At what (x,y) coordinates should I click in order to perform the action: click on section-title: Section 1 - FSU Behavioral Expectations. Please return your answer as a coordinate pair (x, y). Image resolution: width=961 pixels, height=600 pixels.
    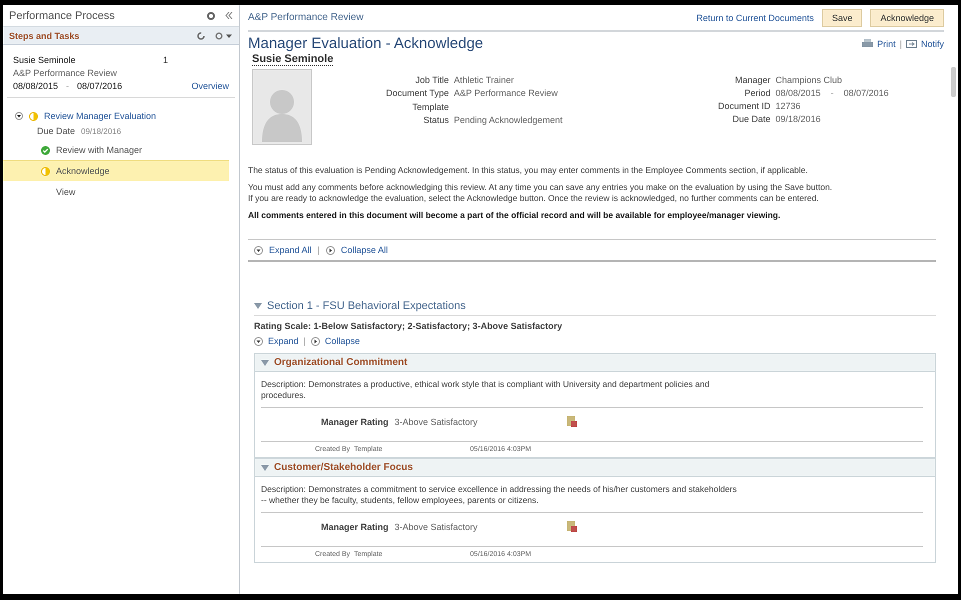
    Looking at the image, I should click on (366, 306).